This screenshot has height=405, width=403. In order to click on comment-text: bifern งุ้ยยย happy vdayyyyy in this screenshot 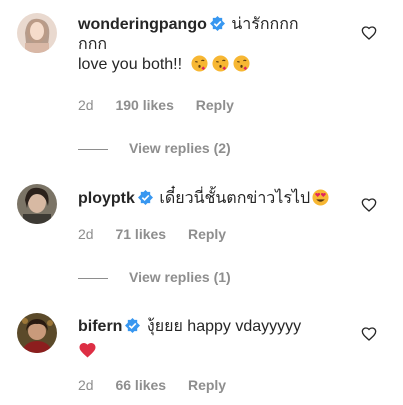, I will do `click(215, 339)`.